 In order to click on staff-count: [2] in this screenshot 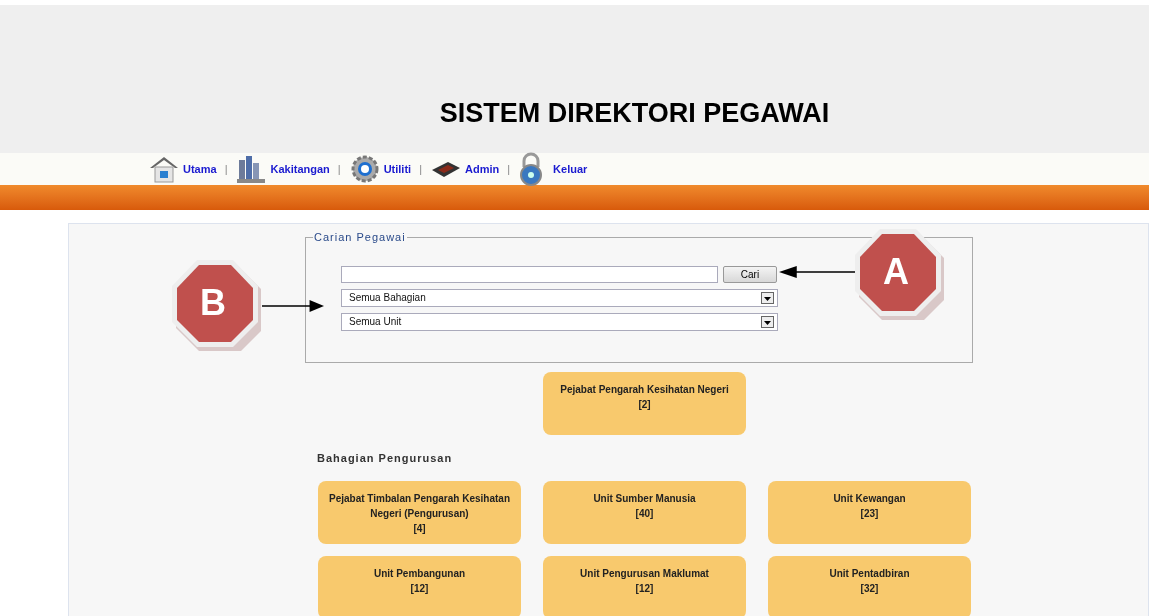, I will do `click(644, 405)`.